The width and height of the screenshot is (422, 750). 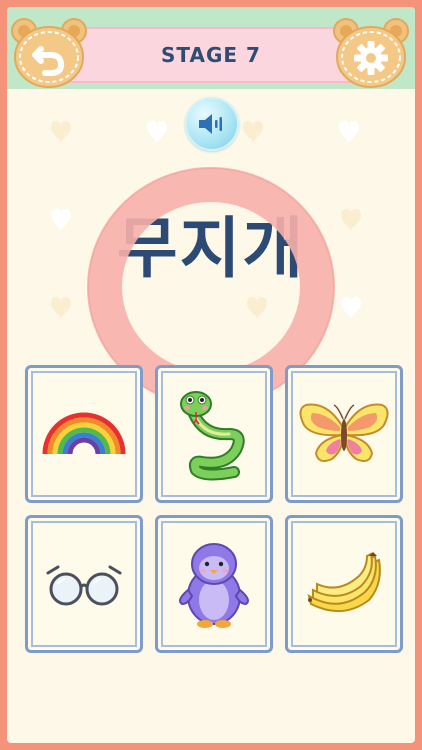 I want to click on back-button, so click(x=49, y=52).